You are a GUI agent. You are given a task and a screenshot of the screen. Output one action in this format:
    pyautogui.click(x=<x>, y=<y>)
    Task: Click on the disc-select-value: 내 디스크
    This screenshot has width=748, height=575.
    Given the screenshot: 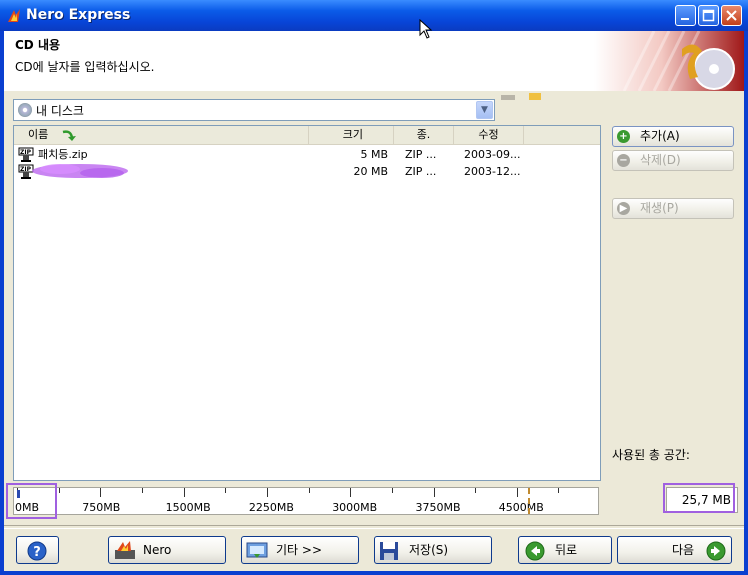 What is the action you would take?
    pyautogui.click(x=60, y=111)
    